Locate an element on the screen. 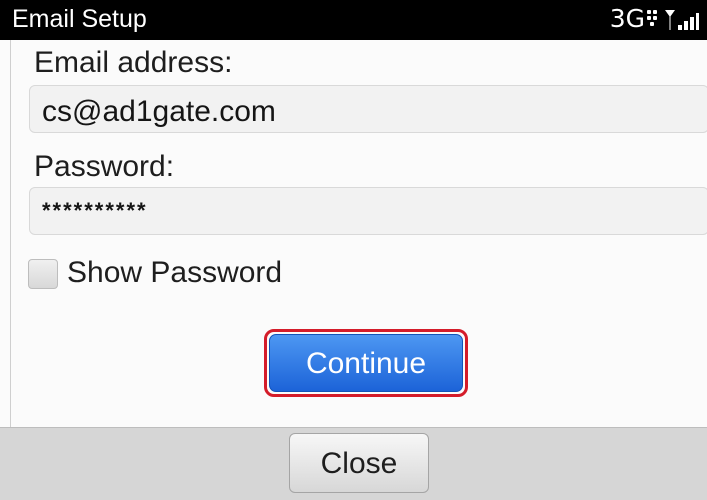  show-password-label: Show Password is located at coordinates (174, 273).